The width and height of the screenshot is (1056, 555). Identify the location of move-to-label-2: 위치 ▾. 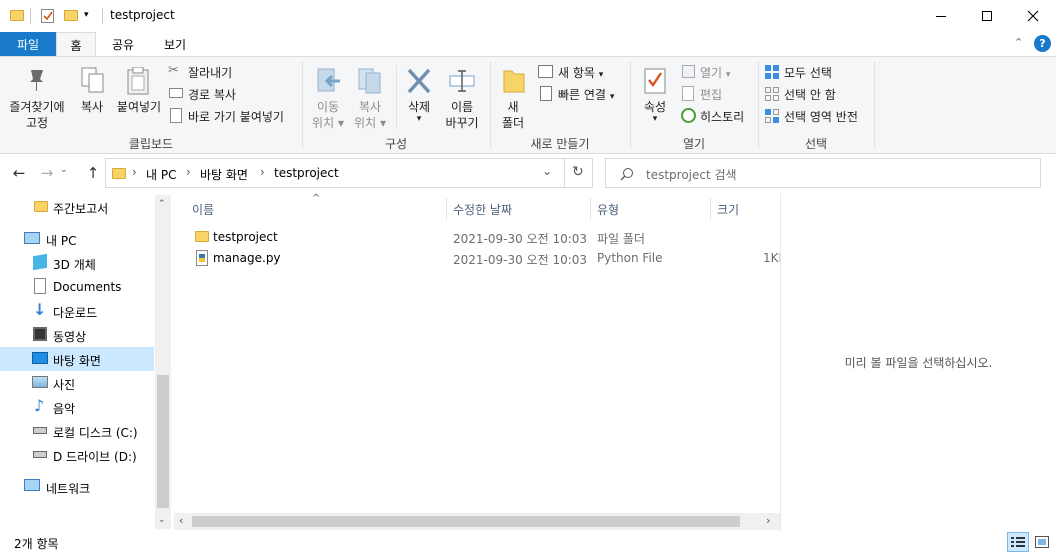
(328, 123).